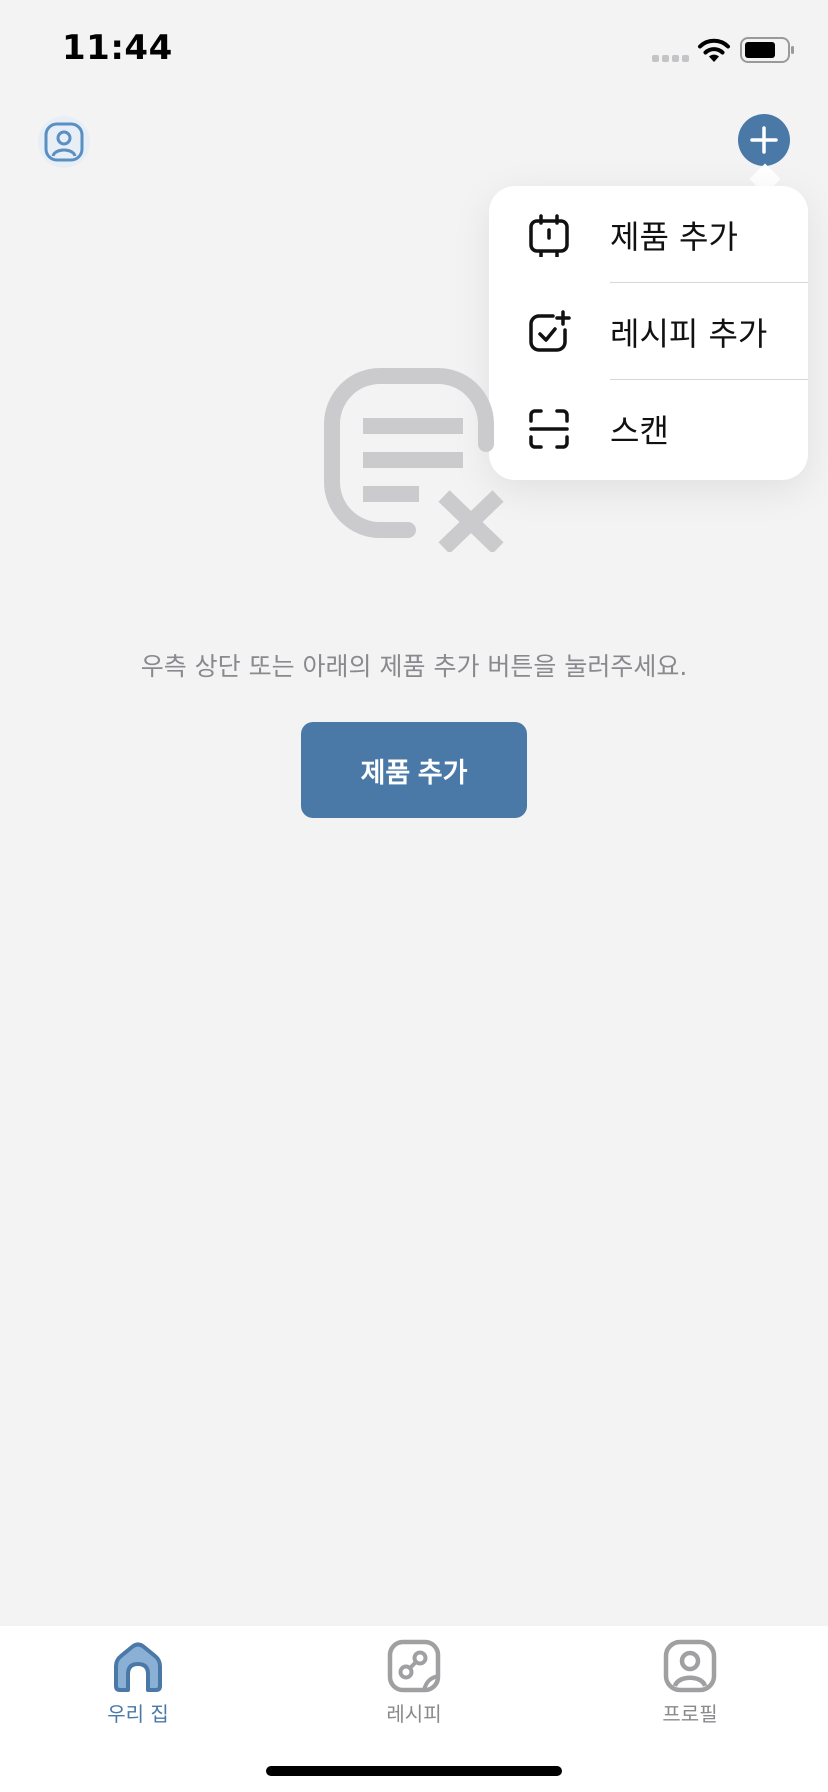 The height and width of the screenshot is (1792, 828). I want to click on empty-state-message: 우측 상단 또는 아래의 제품 추가 버튼을 눌러주세요., so click(414, 666).